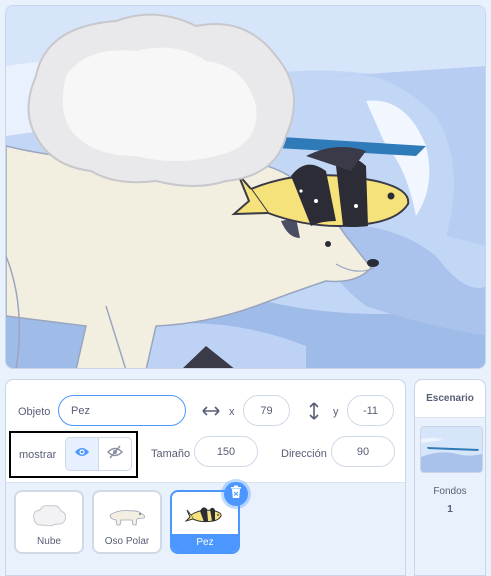 The width and height of the screenshot is (491, 576). What do you see at coordinates (49, 516) in the screenshot?
I see `cloud-thumbnail` at bounding box center [49, 516].